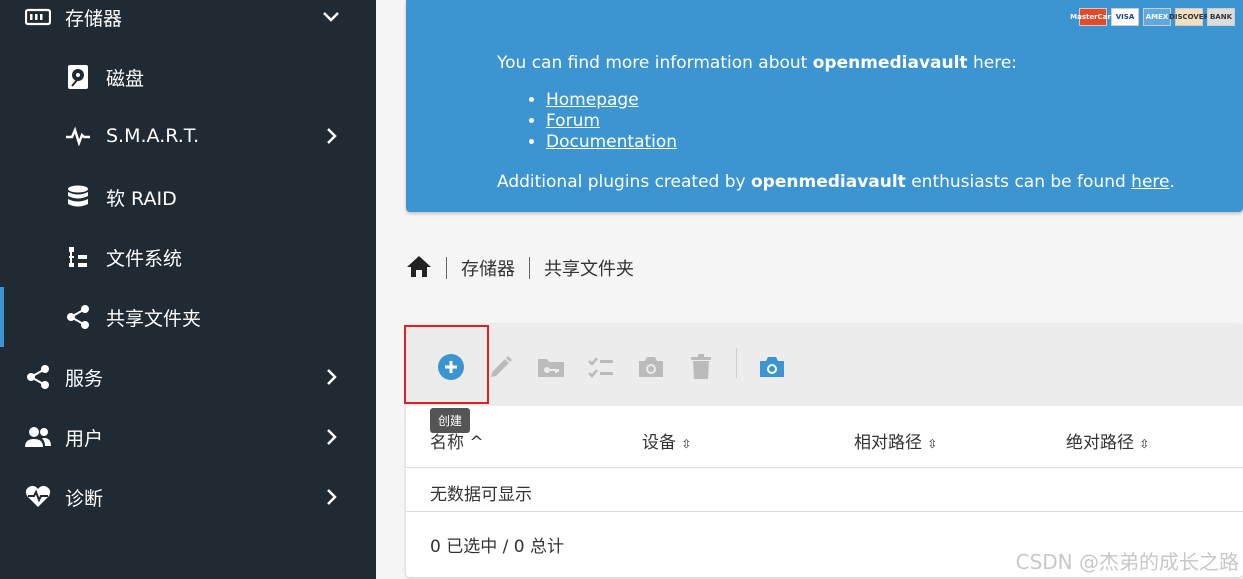 The image size is (1243, 579). I want to click on selection-count: 0 已选中 / 0 总计, so click(497, 547).